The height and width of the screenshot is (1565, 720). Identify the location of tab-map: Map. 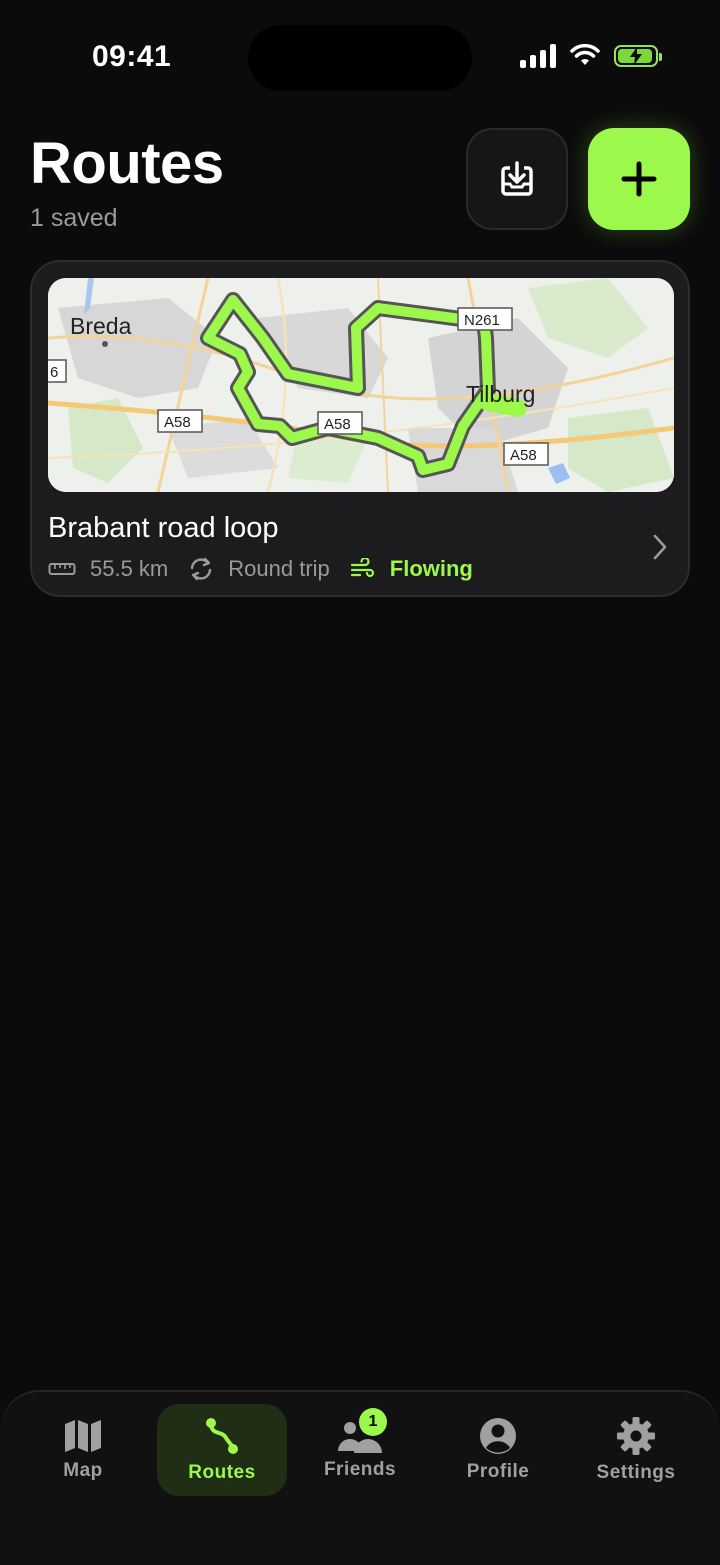
(83, 1450).